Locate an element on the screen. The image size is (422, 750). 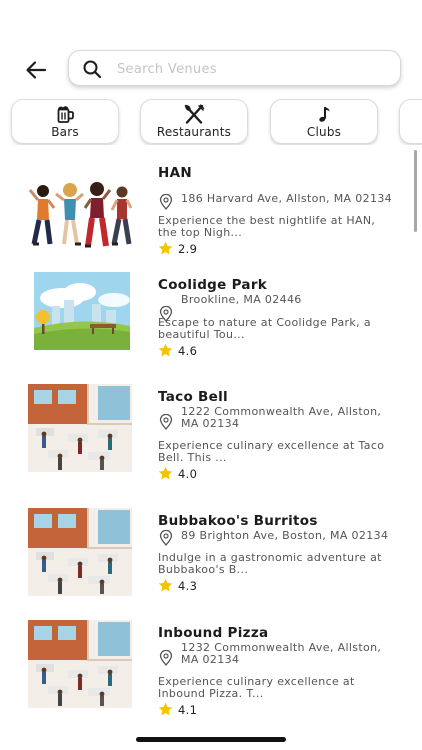
venue-address: 89 Brighton Ave, Boston, MA 02134 is located at coordinates (285, 535).